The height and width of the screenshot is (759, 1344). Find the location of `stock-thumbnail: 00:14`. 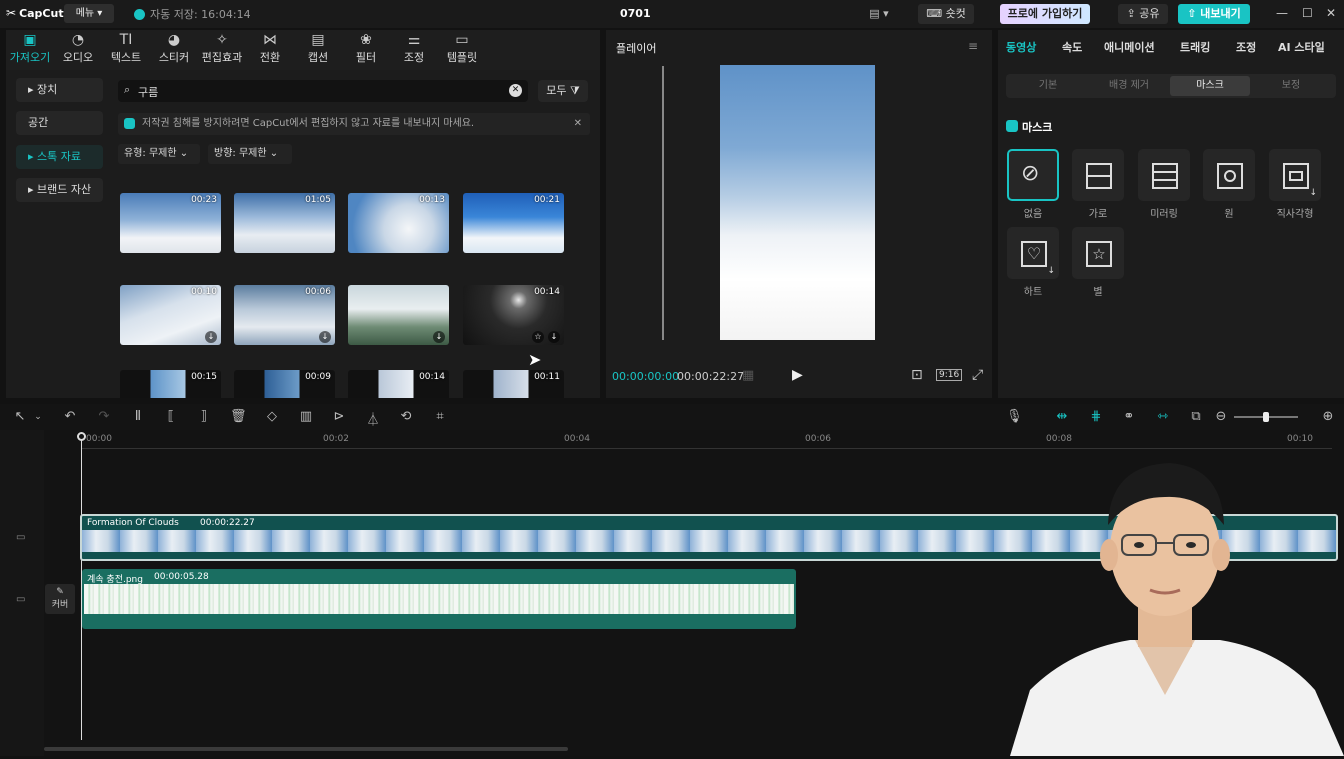

stock-thumbnail: 00:14 is located at coordinates (398, 384).